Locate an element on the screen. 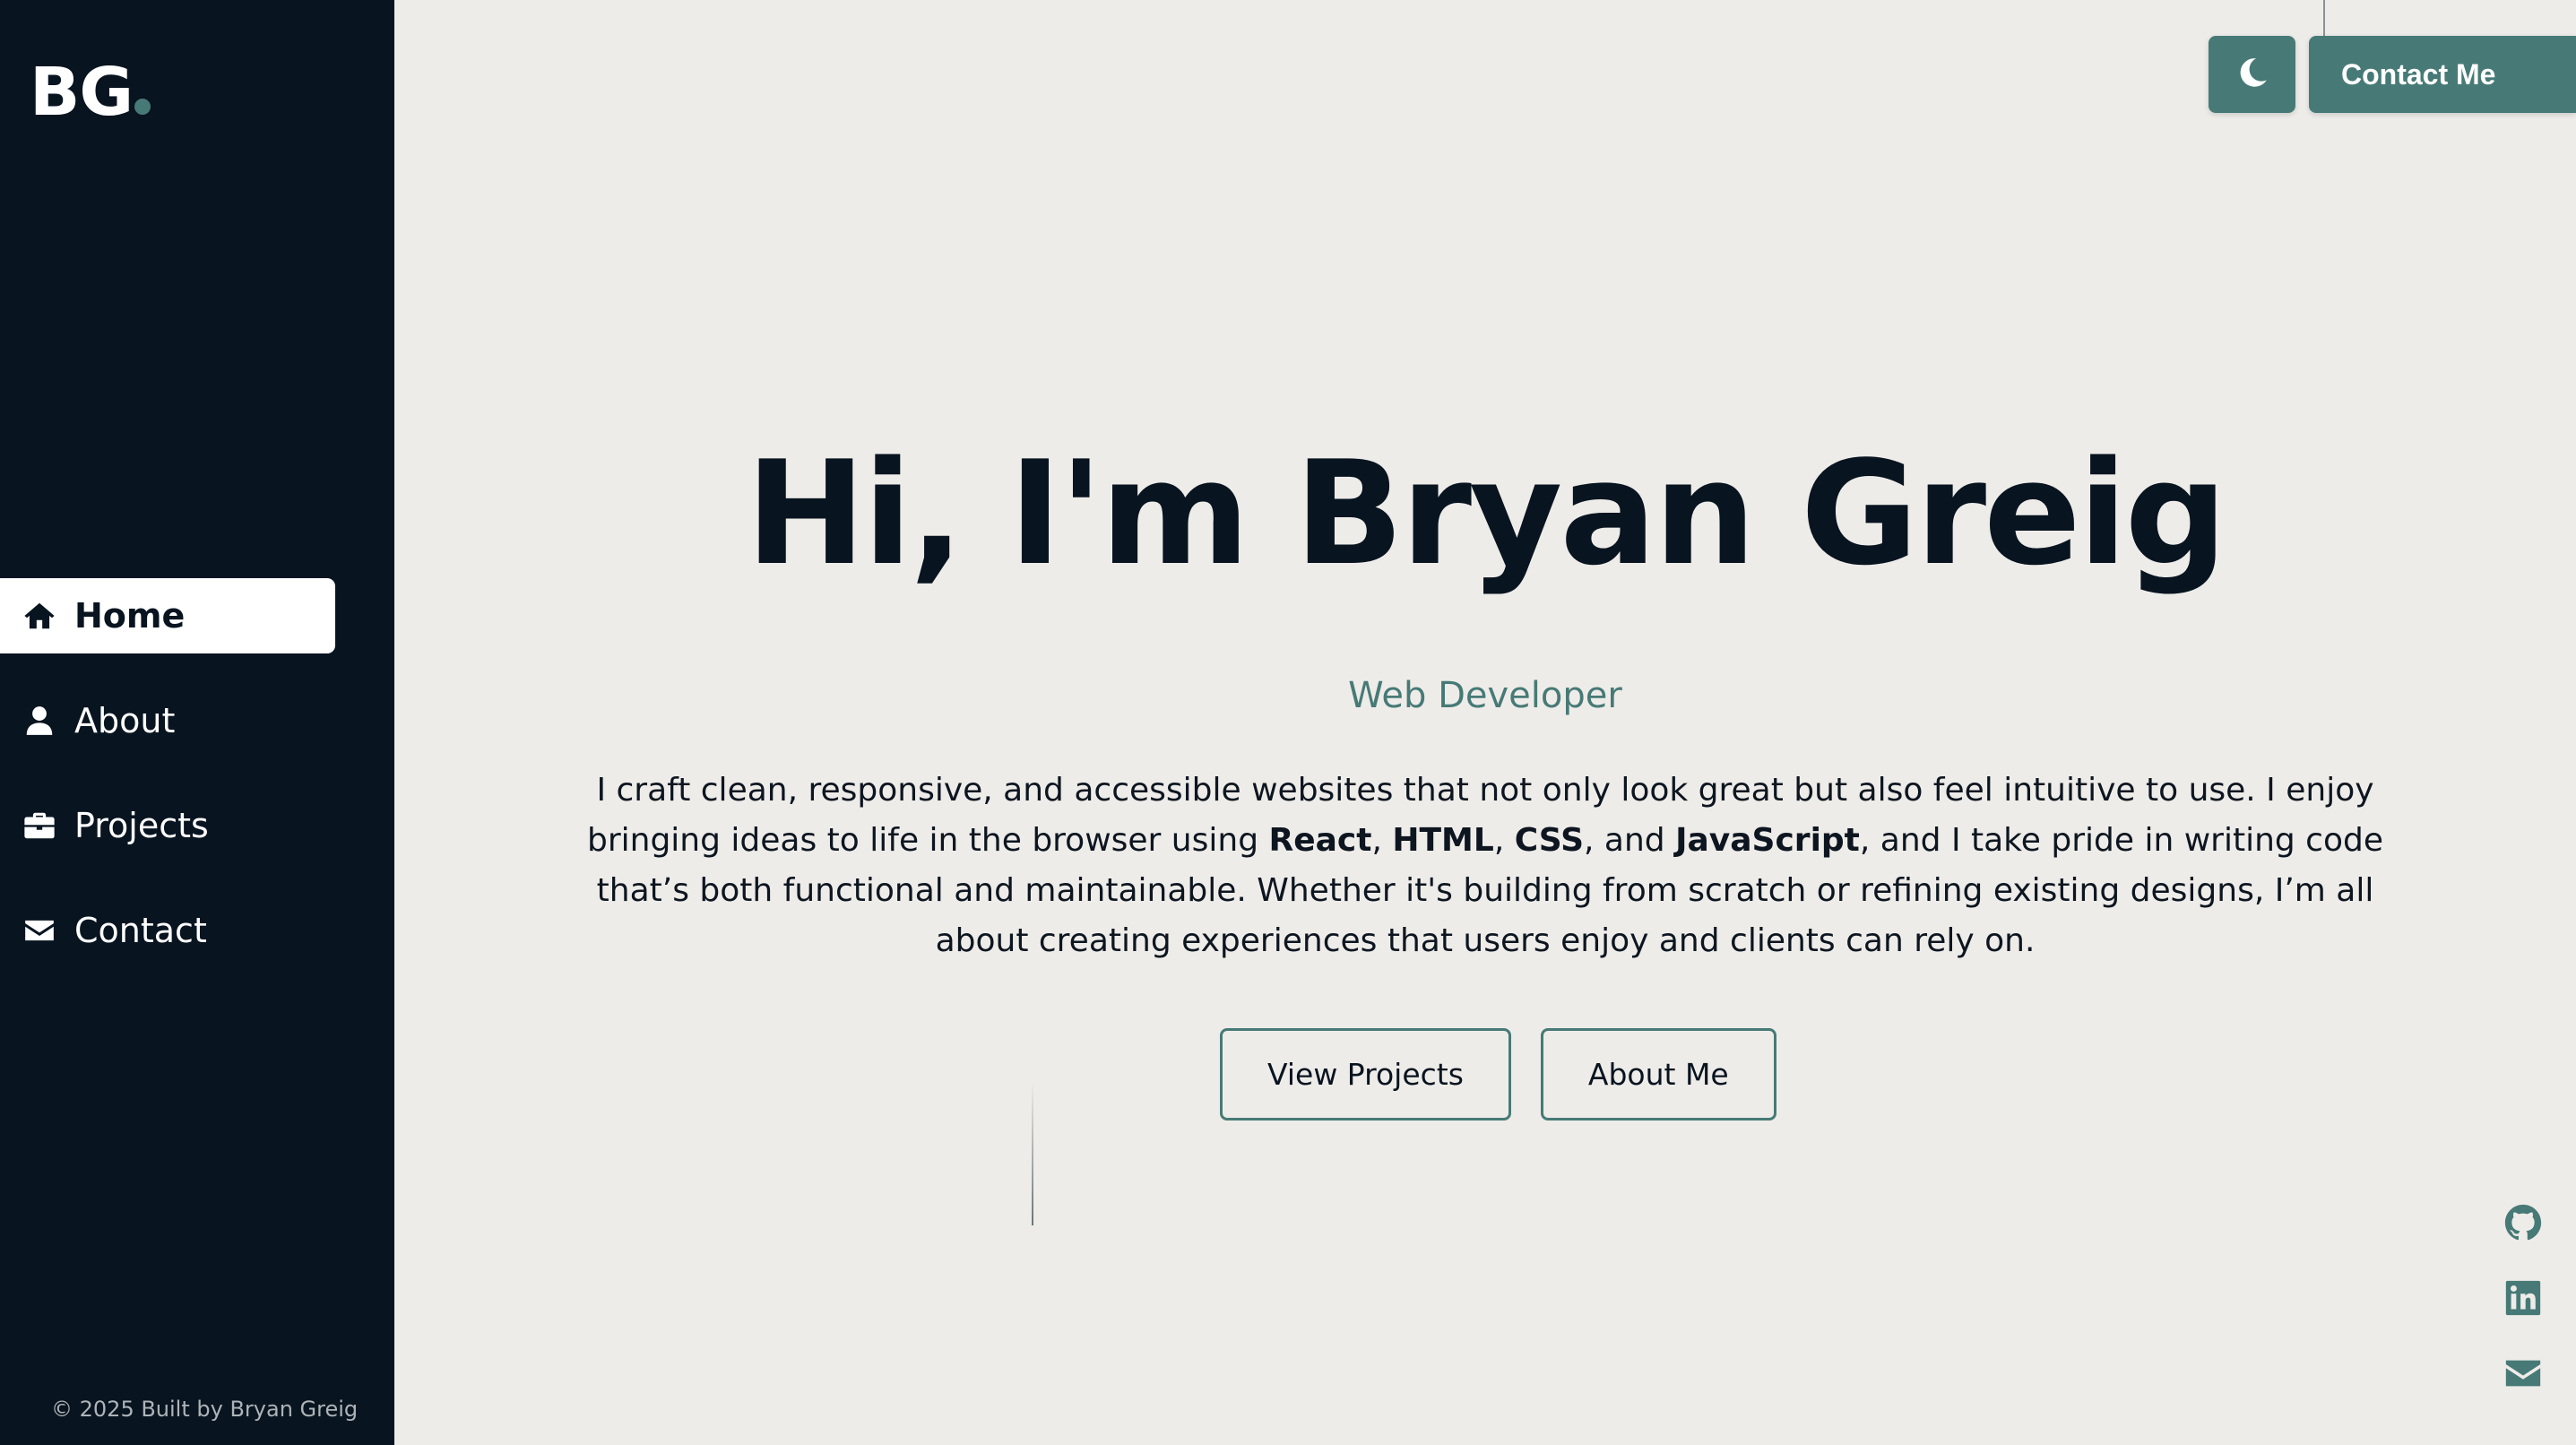  decorative-line is located at coordinates (1032, 1154).